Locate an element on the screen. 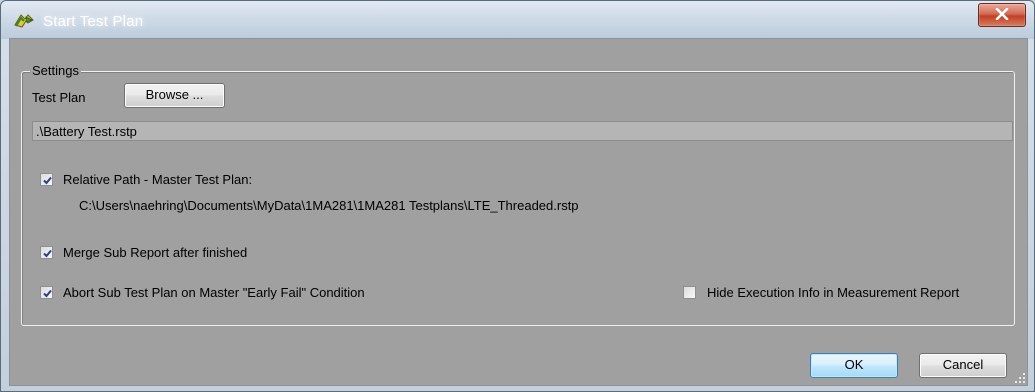 The width and height of the screenshot is (1035, 392). relative-path-checkbox is located at coordinates (46, 179).